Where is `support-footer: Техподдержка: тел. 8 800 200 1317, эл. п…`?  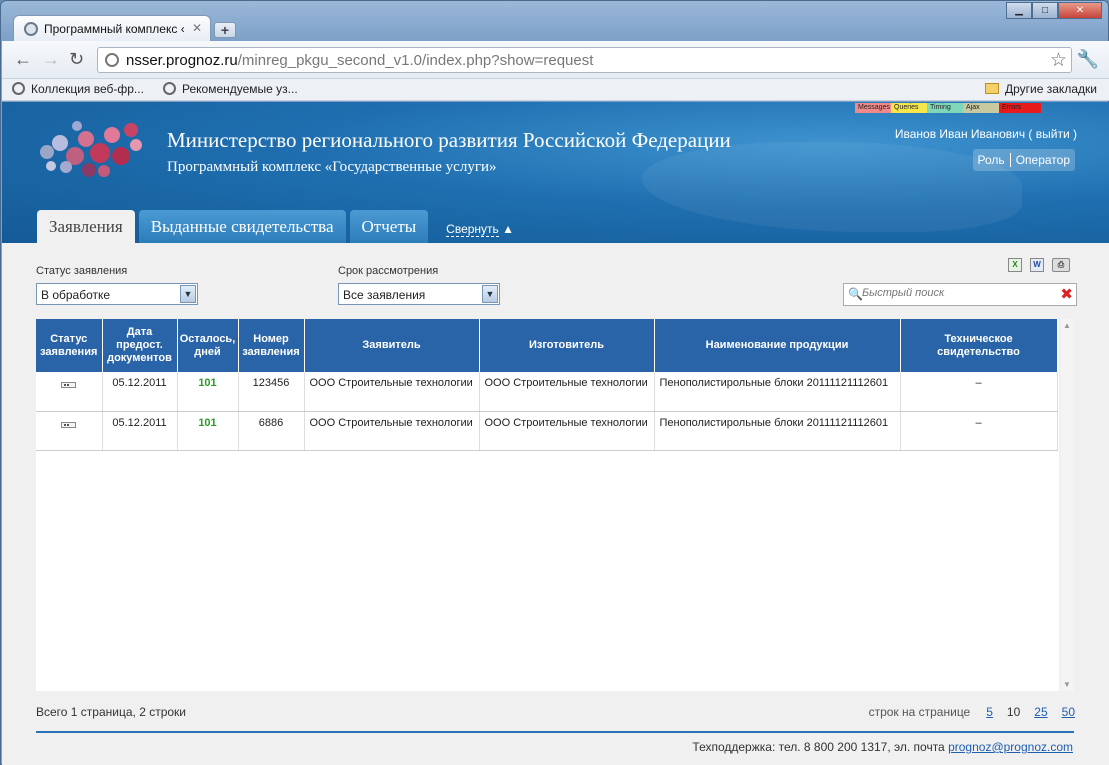
support-footer: Техподдержка: тел. 8 800 200 1317, эл. п… is located at coordinates (882, 747).